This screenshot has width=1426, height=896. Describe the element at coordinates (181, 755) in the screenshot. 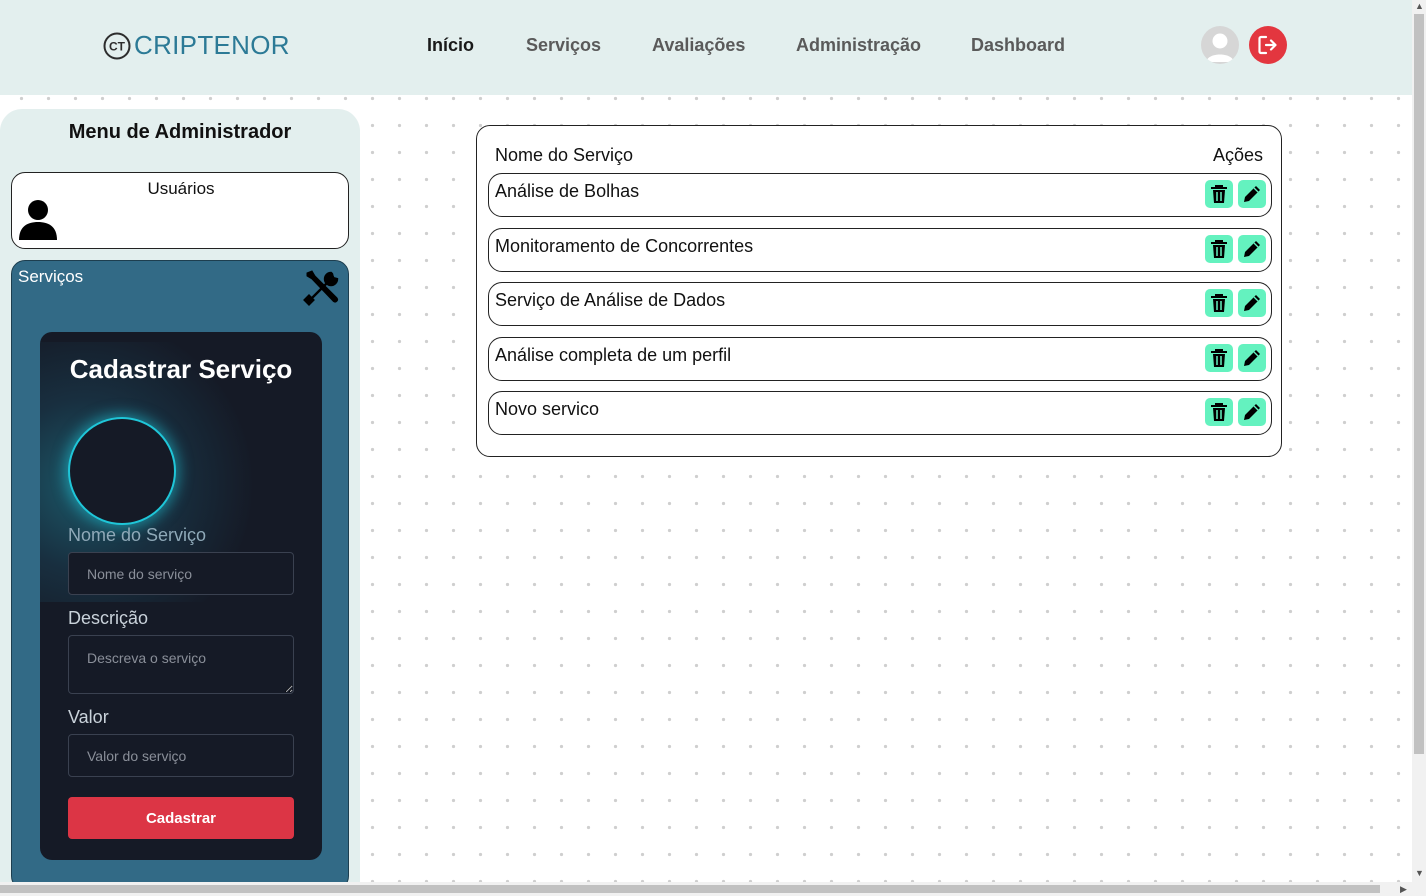

I see `service-value-input` at that location.